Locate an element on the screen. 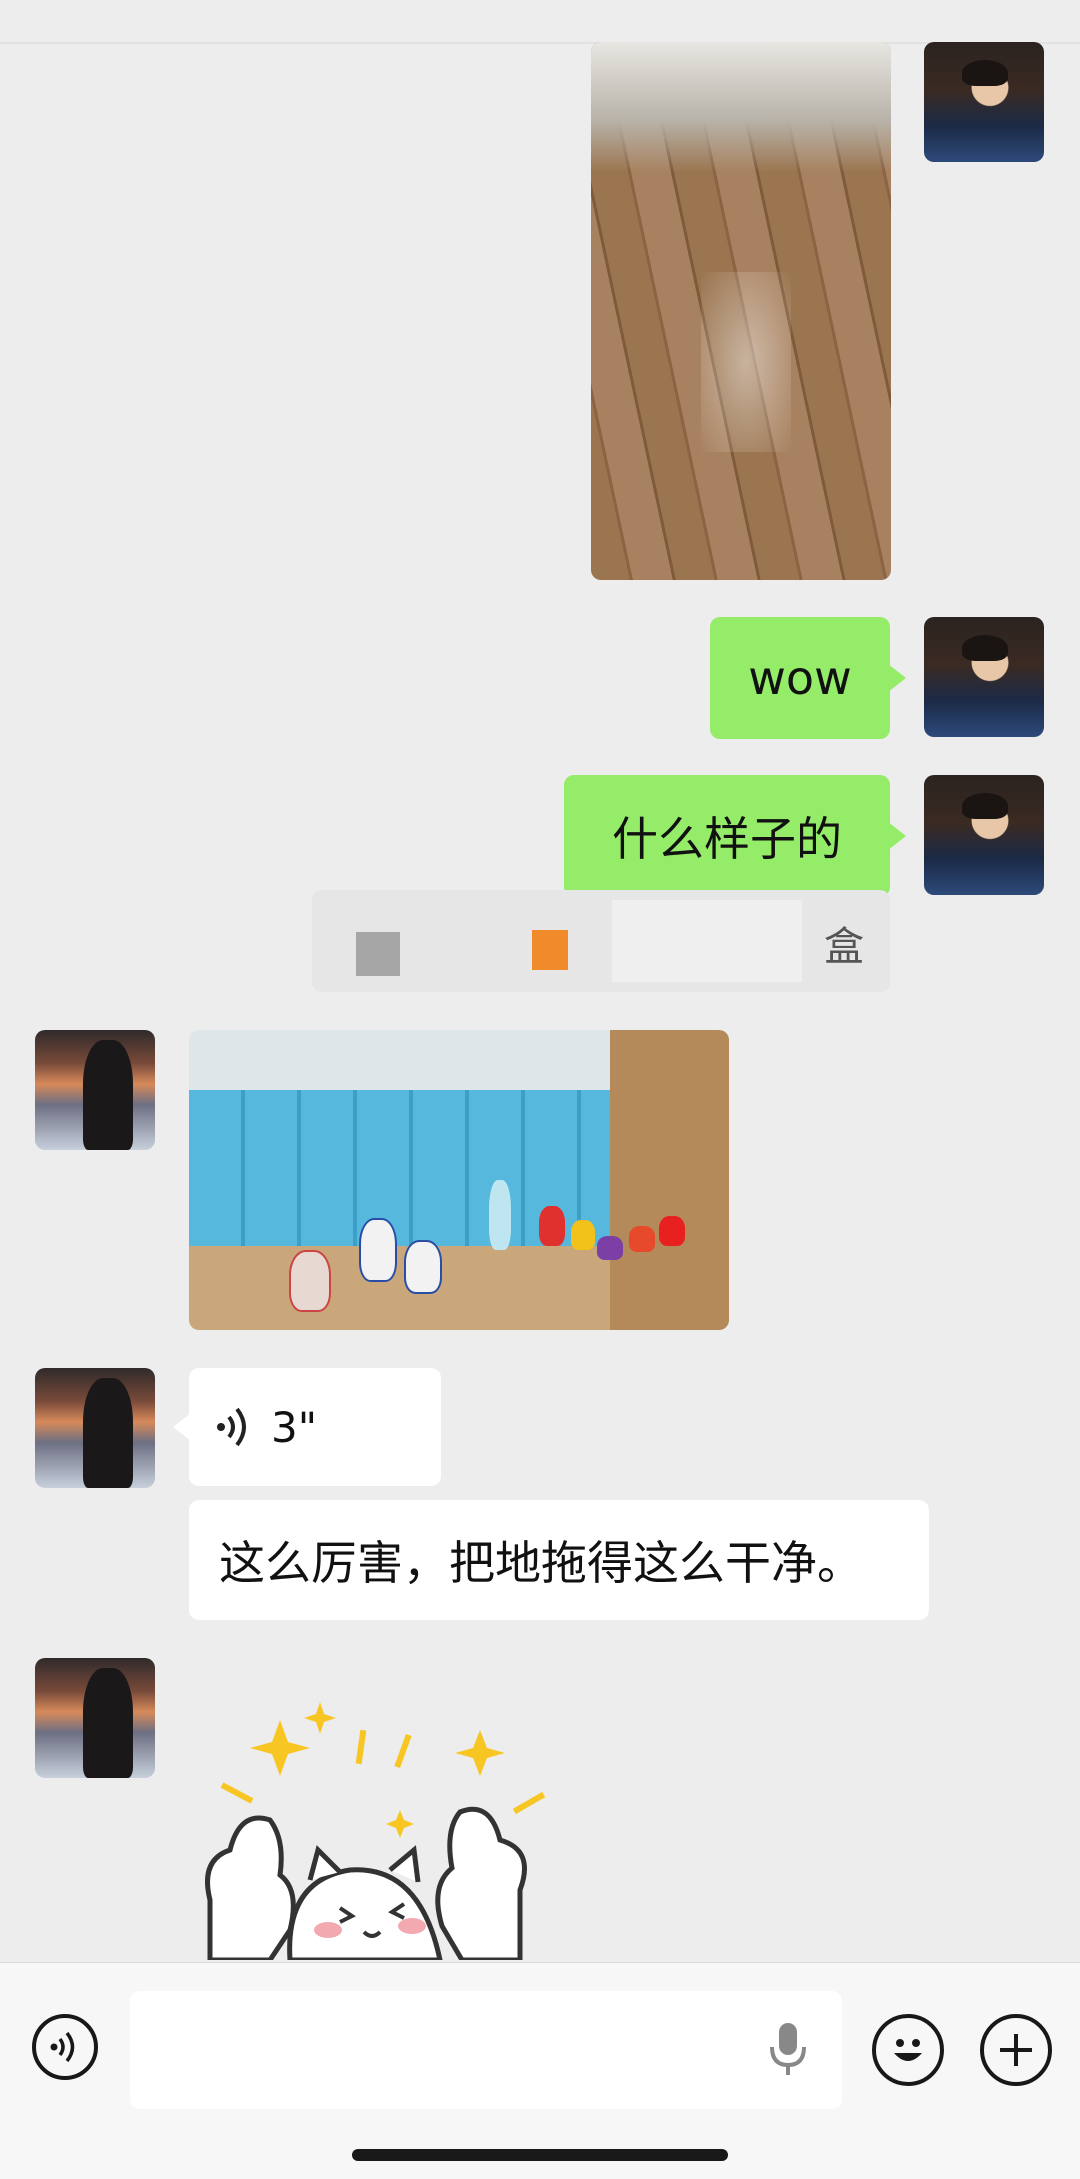 This screenshot has height=2179, width=1080. plus-icon is located at coordinates (1016, 2050).